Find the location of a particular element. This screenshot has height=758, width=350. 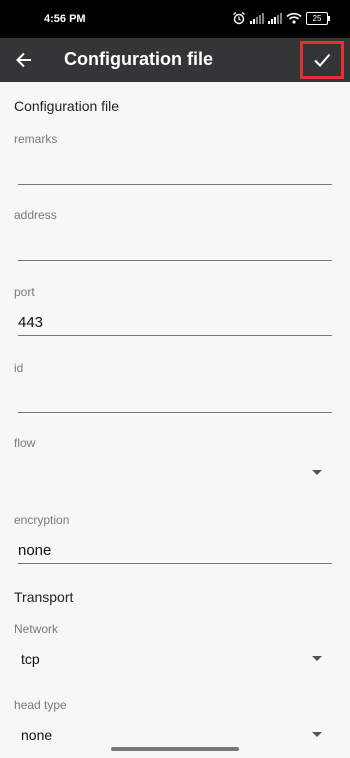

save-button is located at coordinates (322, 60).